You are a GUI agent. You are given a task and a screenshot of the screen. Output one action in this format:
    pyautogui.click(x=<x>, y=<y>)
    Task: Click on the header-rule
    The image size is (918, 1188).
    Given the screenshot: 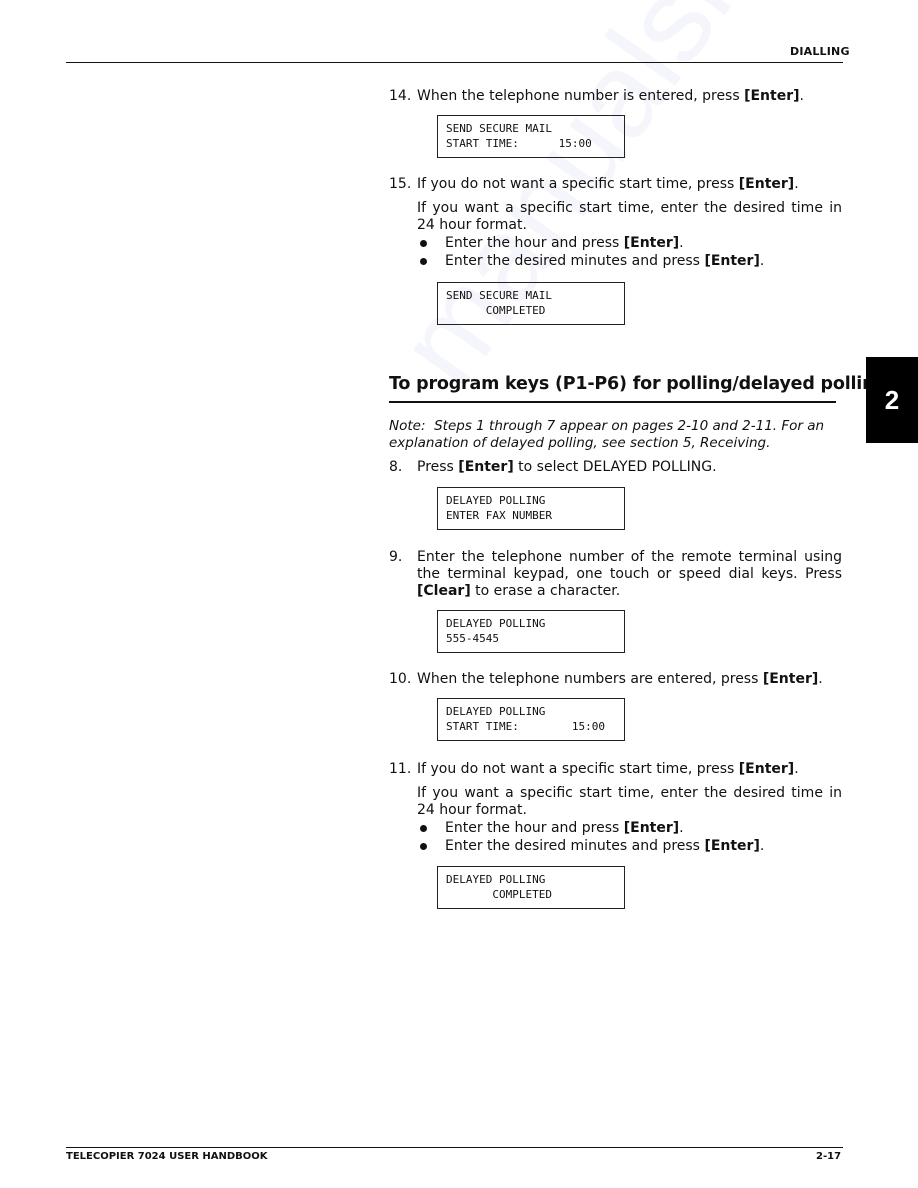 What is the action you would take?
    pyautogui.click(x=454, y=62)
    